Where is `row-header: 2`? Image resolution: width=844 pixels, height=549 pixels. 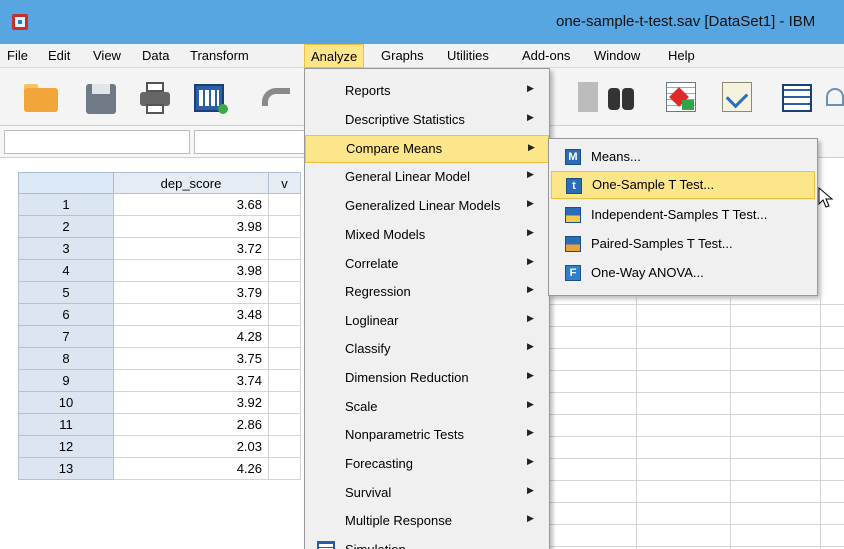 row-header: 2 is located at coordinates (66, 227).